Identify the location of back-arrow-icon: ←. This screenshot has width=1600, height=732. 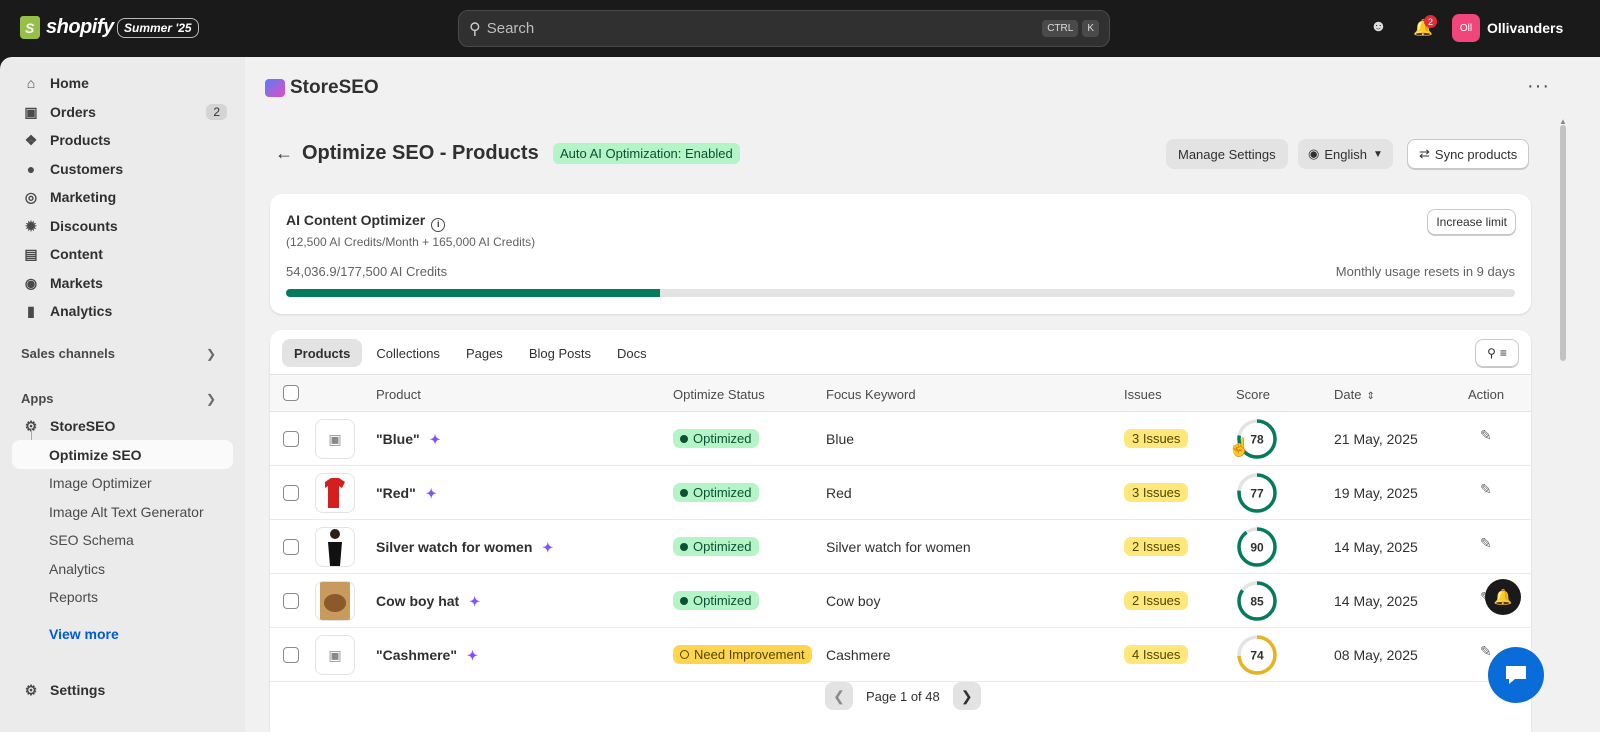
(284, 153).